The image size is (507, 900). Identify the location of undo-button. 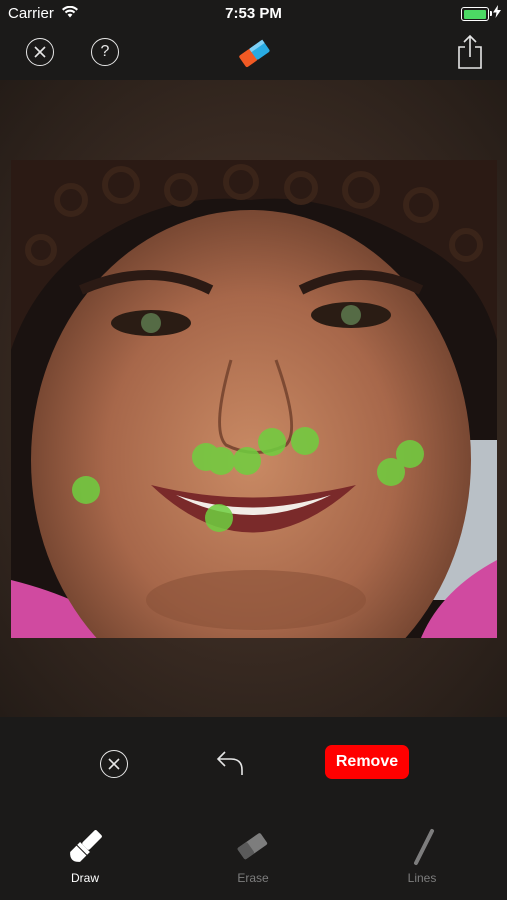
(230, 765).